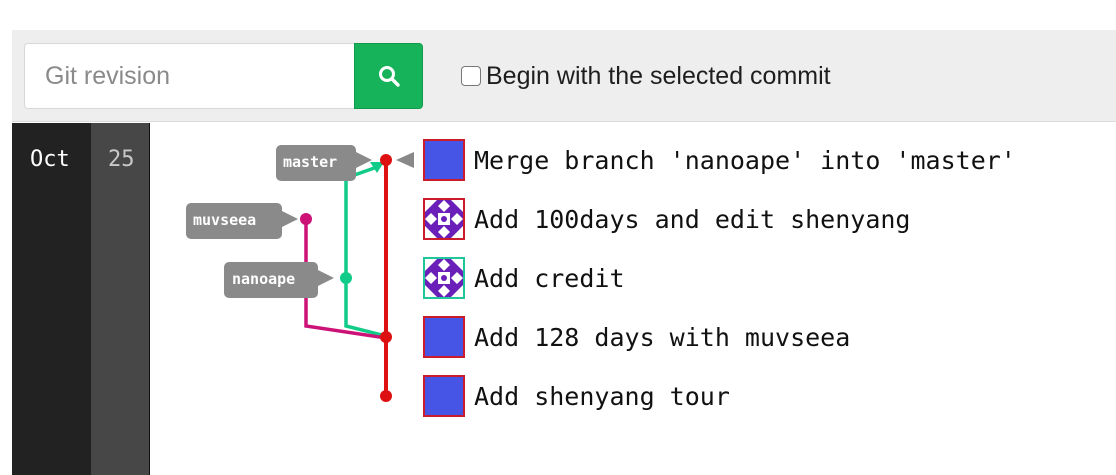  Describe the element at coordinates (549, 278) in the screenshot. I see `commit-message: Add credit` at that location.